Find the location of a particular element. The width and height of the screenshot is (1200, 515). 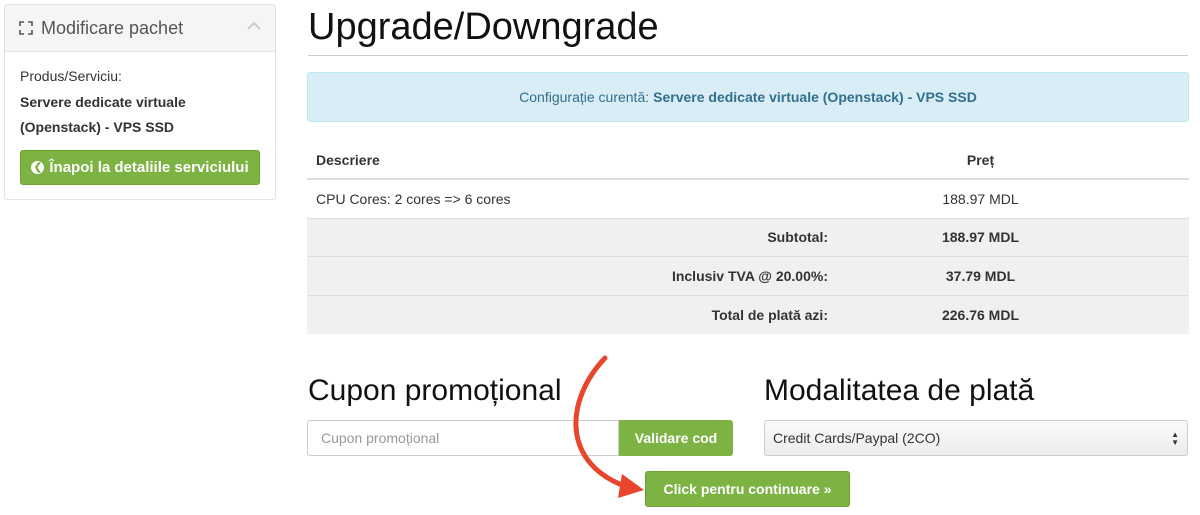

payment-heading: Modalitatea de plată is located at coordinates (899, 390).